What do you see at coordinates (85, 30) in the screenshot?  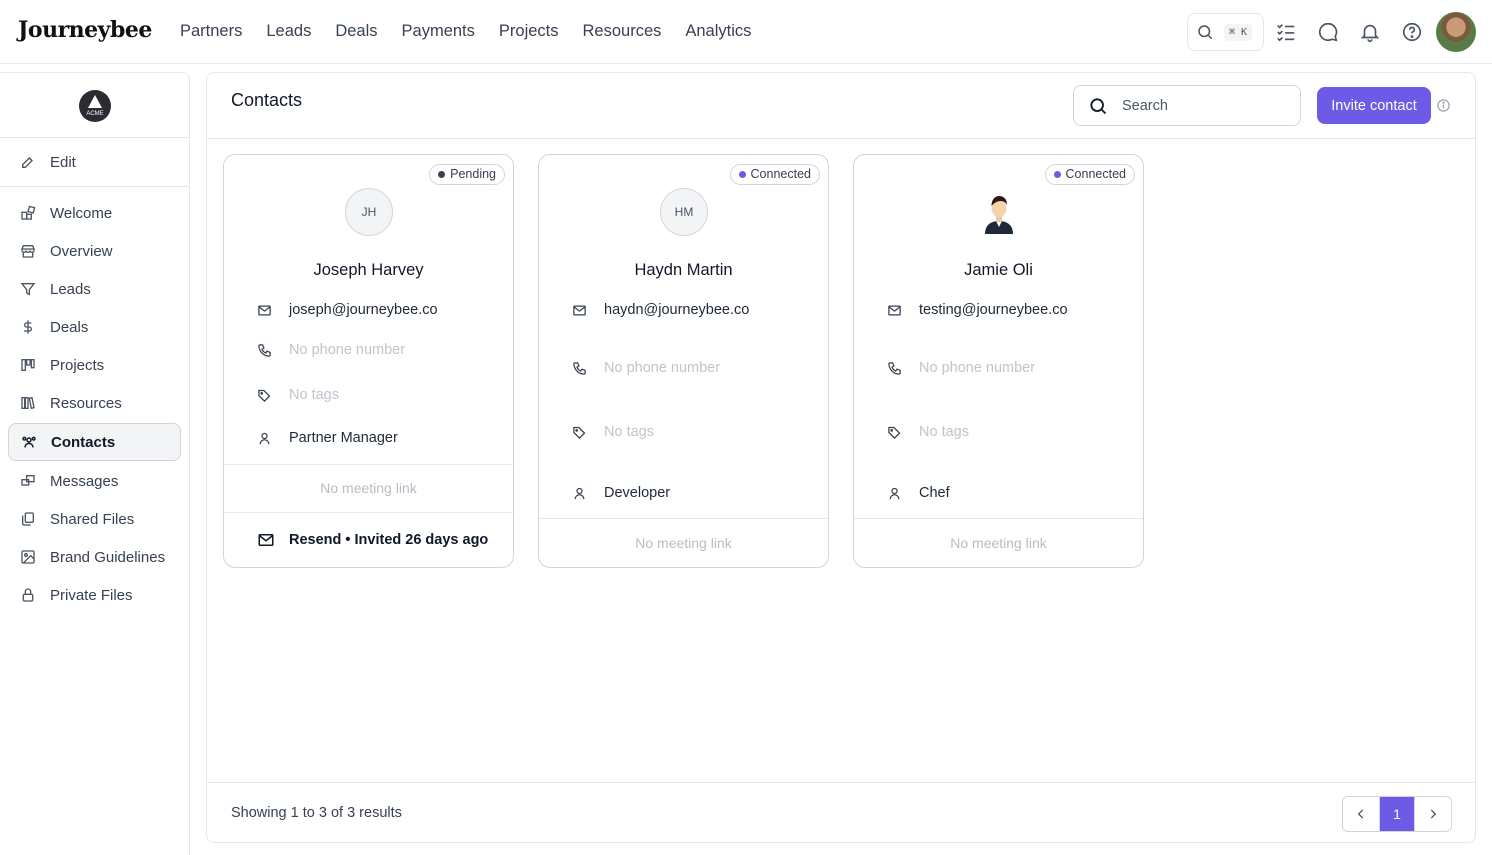 I see `brand-logo: Journeybee` at bounding box center [85, 30].